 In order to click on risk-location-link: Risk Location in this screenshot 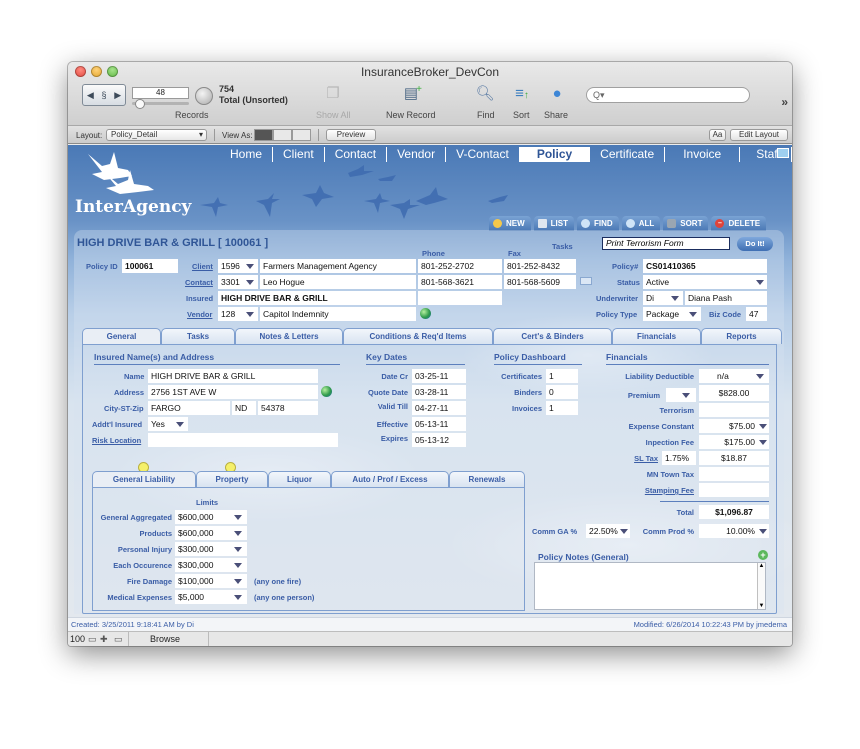, I will do `click(116, 440)`.